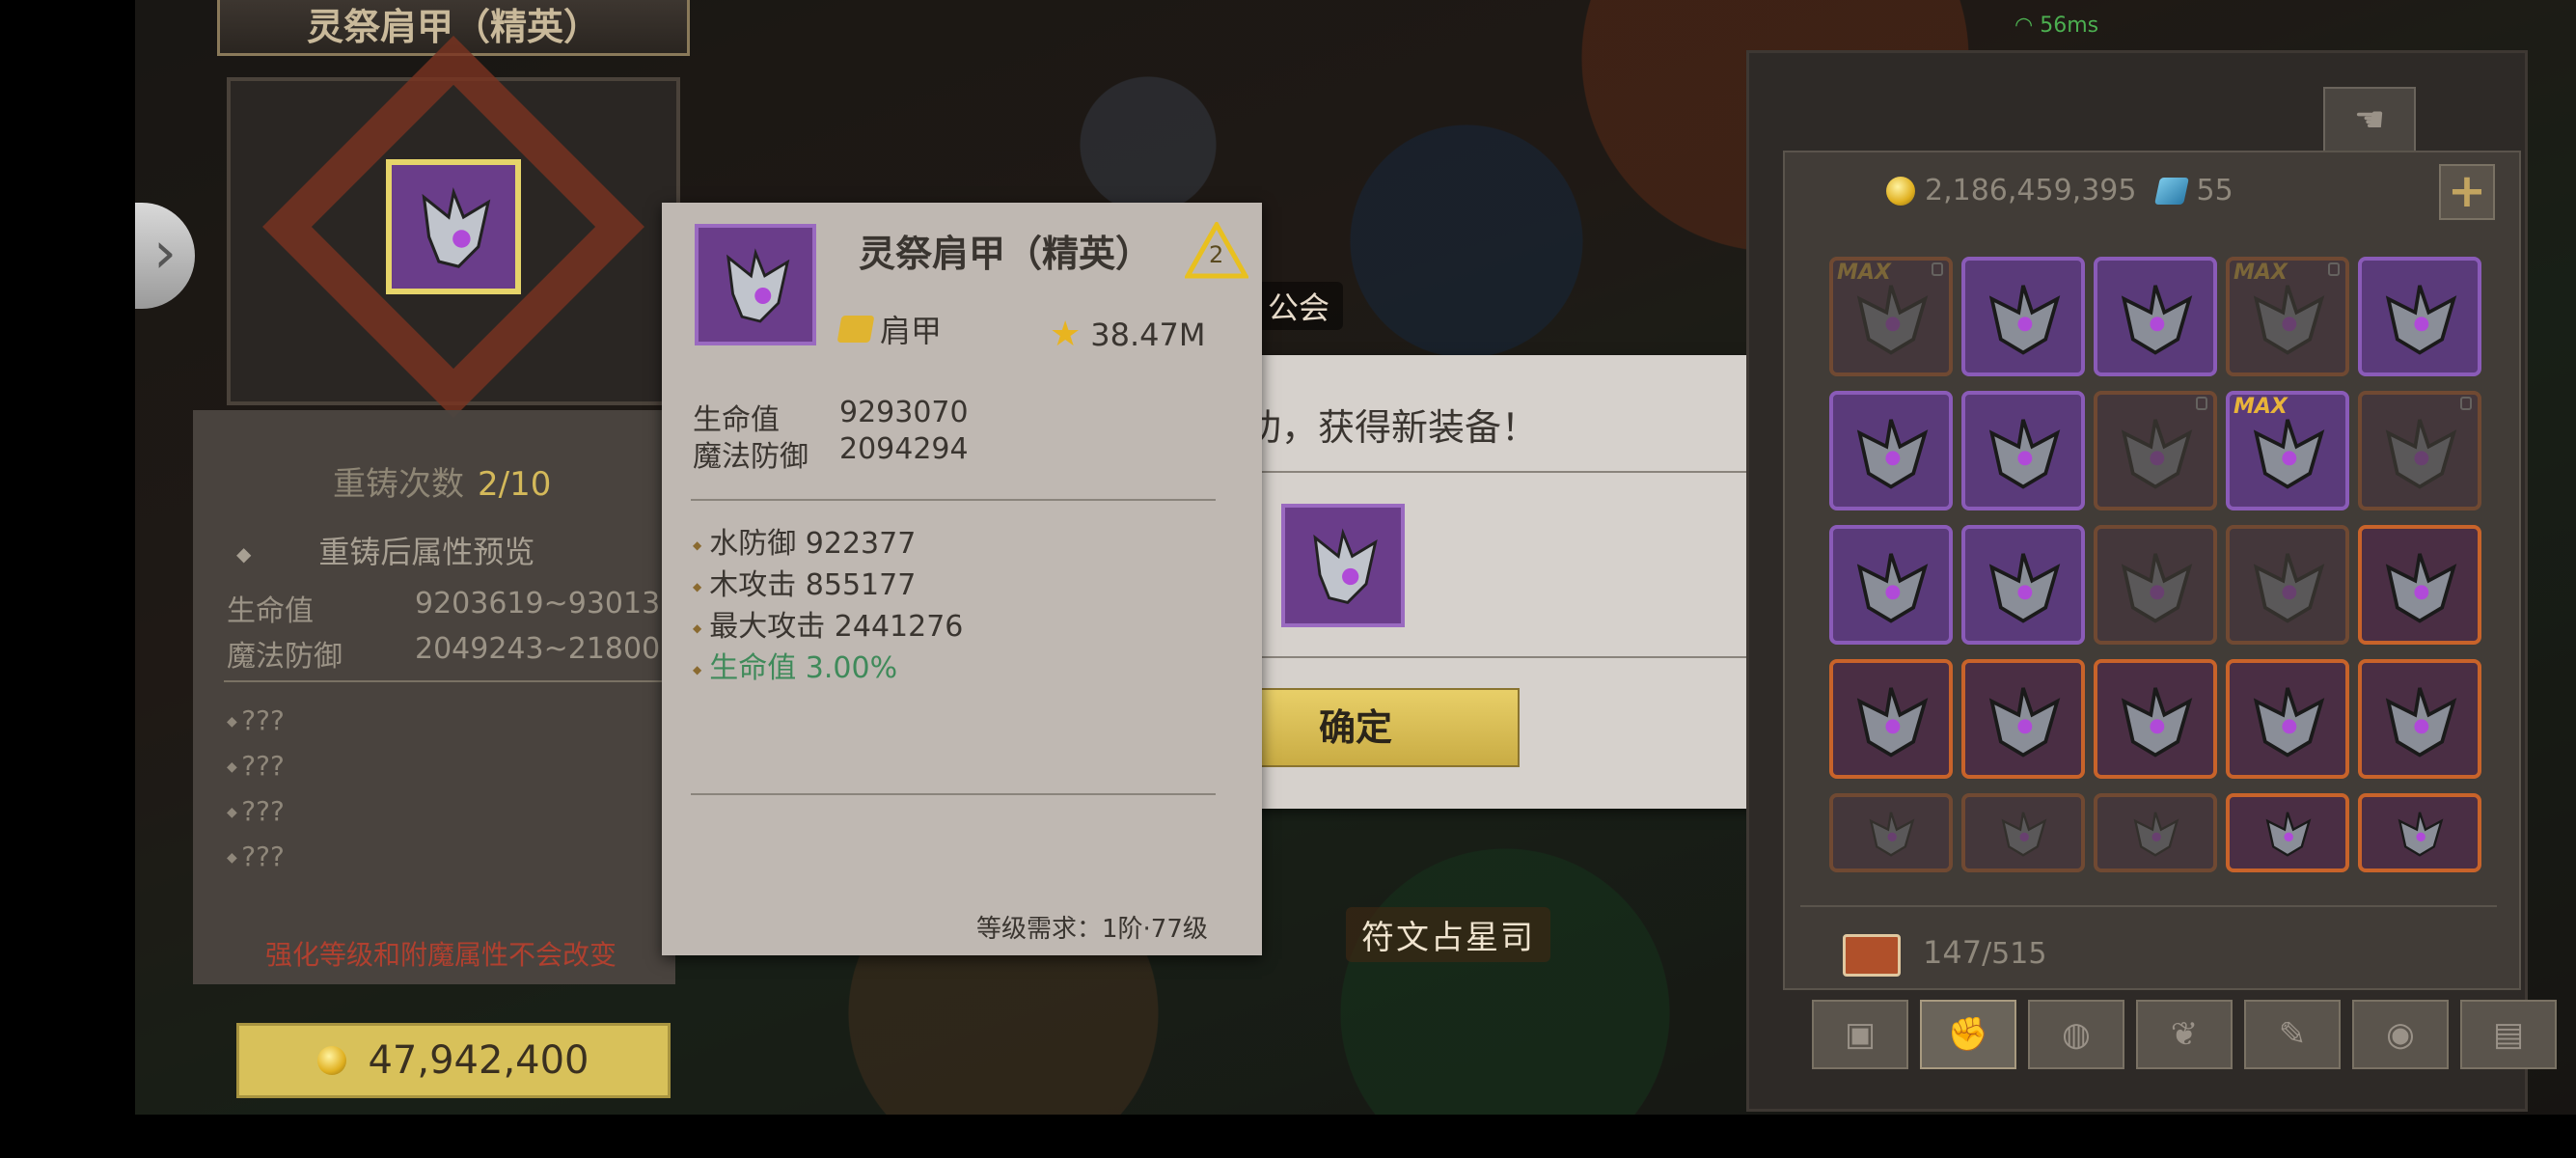 This screenshot has height=1158, width=2576. I want to click on tier-value: 2, so click(1217, 254).